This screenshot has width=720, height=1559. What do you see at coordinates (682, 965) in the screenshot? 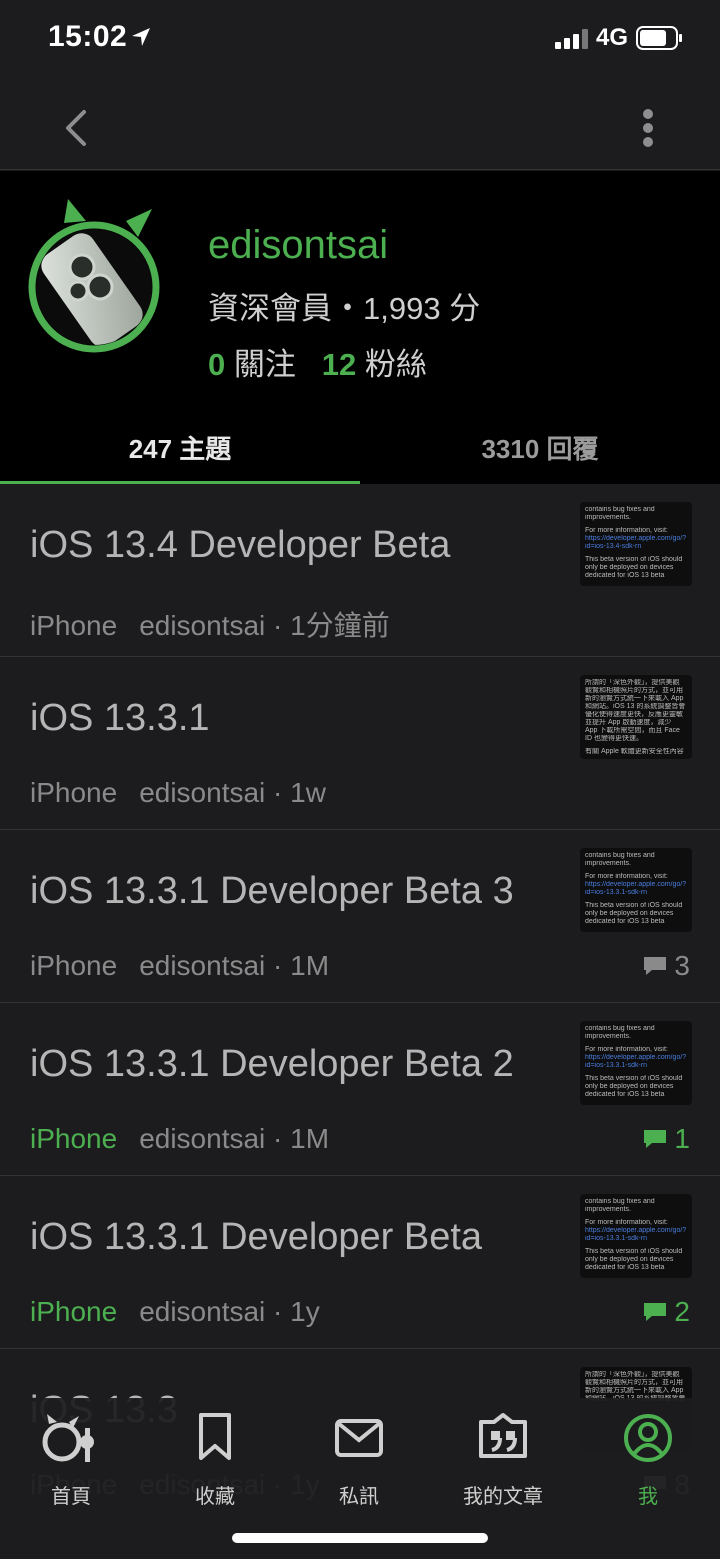
I see `comment-count: 3` at bounding box center [682, 965].